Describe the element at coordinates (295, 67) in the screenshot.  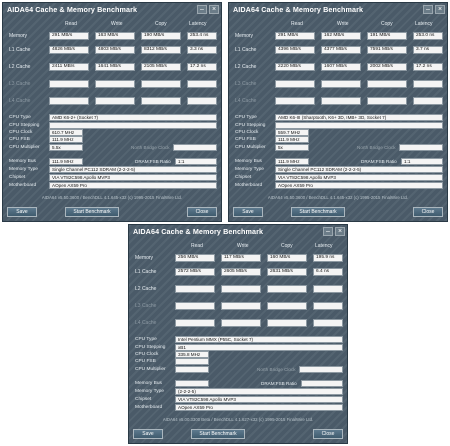
I see `result-cell: 2220 MB/s` at that location.